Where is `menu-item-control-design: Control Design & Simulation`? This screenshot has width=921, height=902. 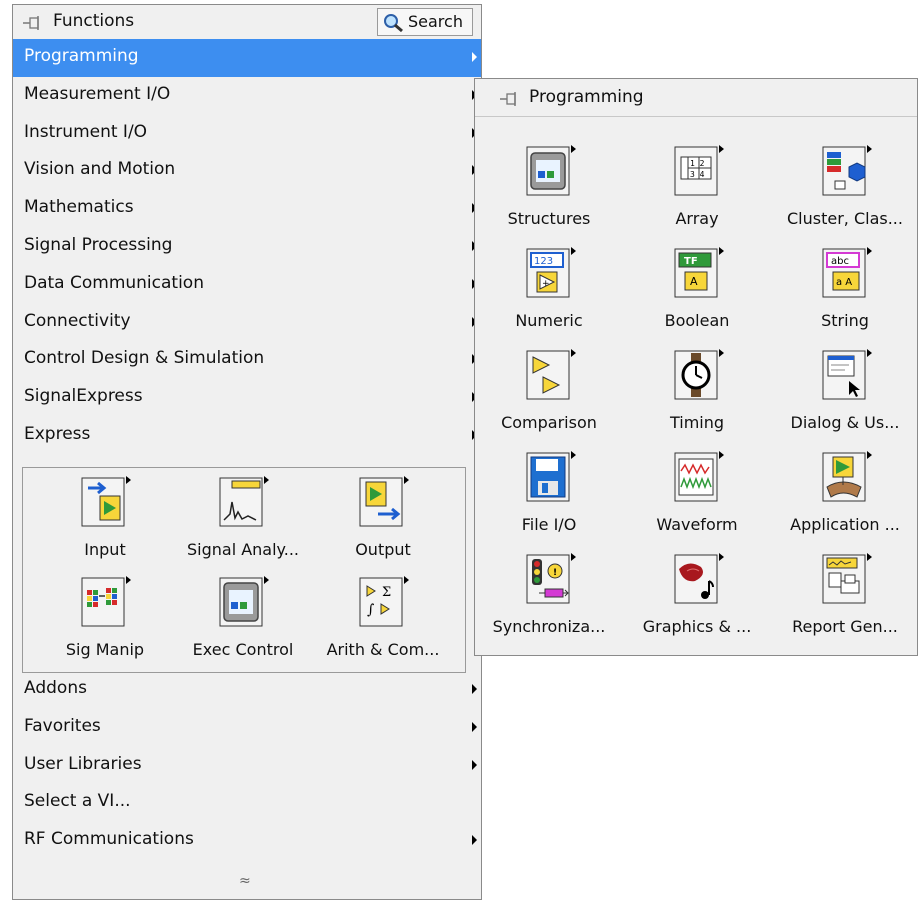
menu-item-control-design: Control Design & Simulation is located at coordinates (247, 360).